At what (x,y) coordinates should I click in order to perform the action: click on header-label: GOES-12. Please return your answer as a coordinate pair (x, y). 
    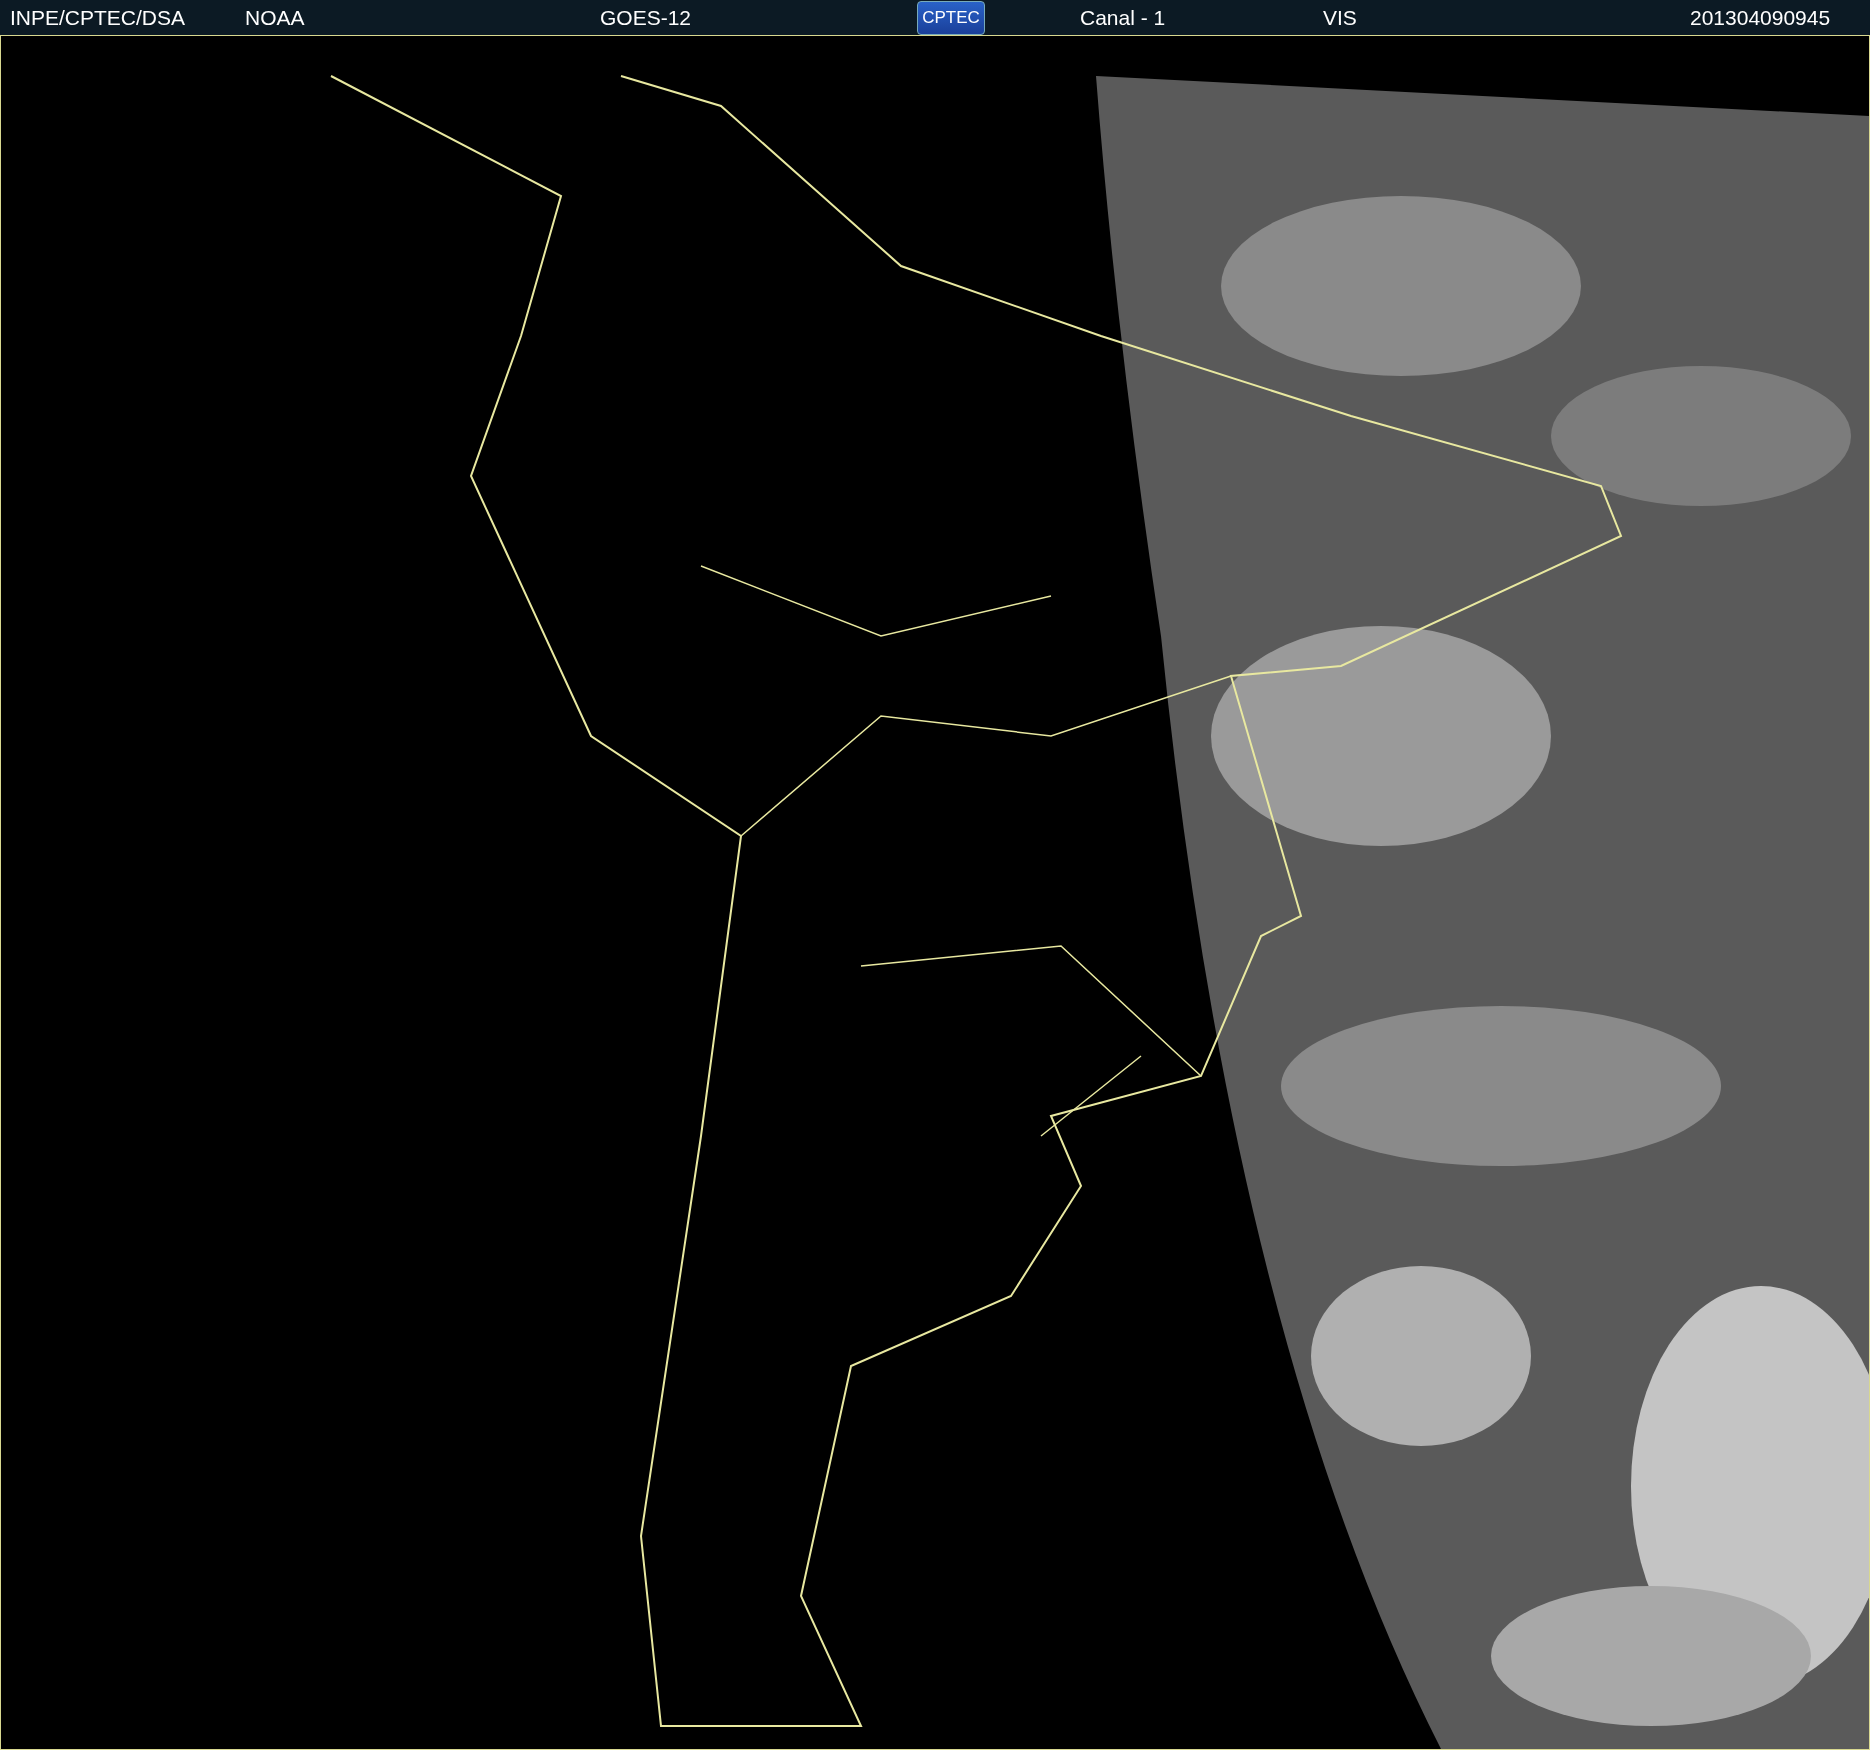
    Looking at the image, I should click on (646, 17).